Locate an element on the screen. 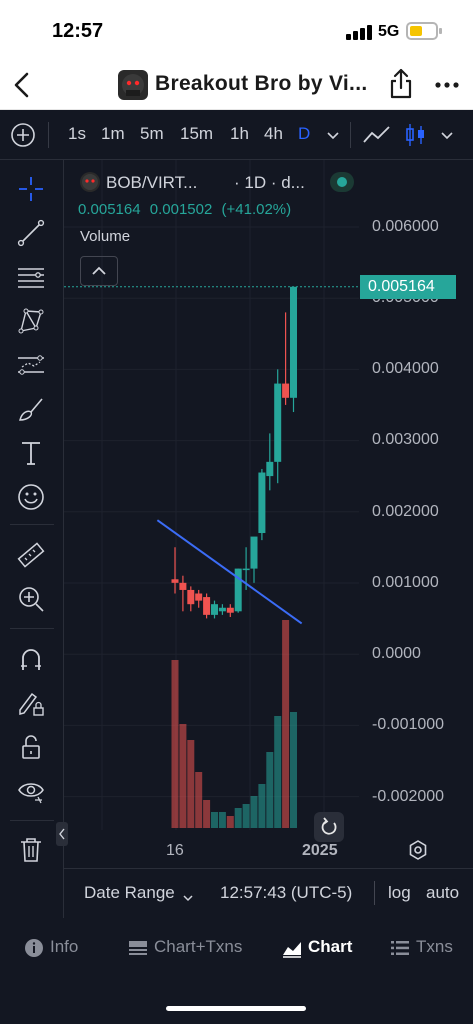  pattern-icon is located at coordinates (31, 321).